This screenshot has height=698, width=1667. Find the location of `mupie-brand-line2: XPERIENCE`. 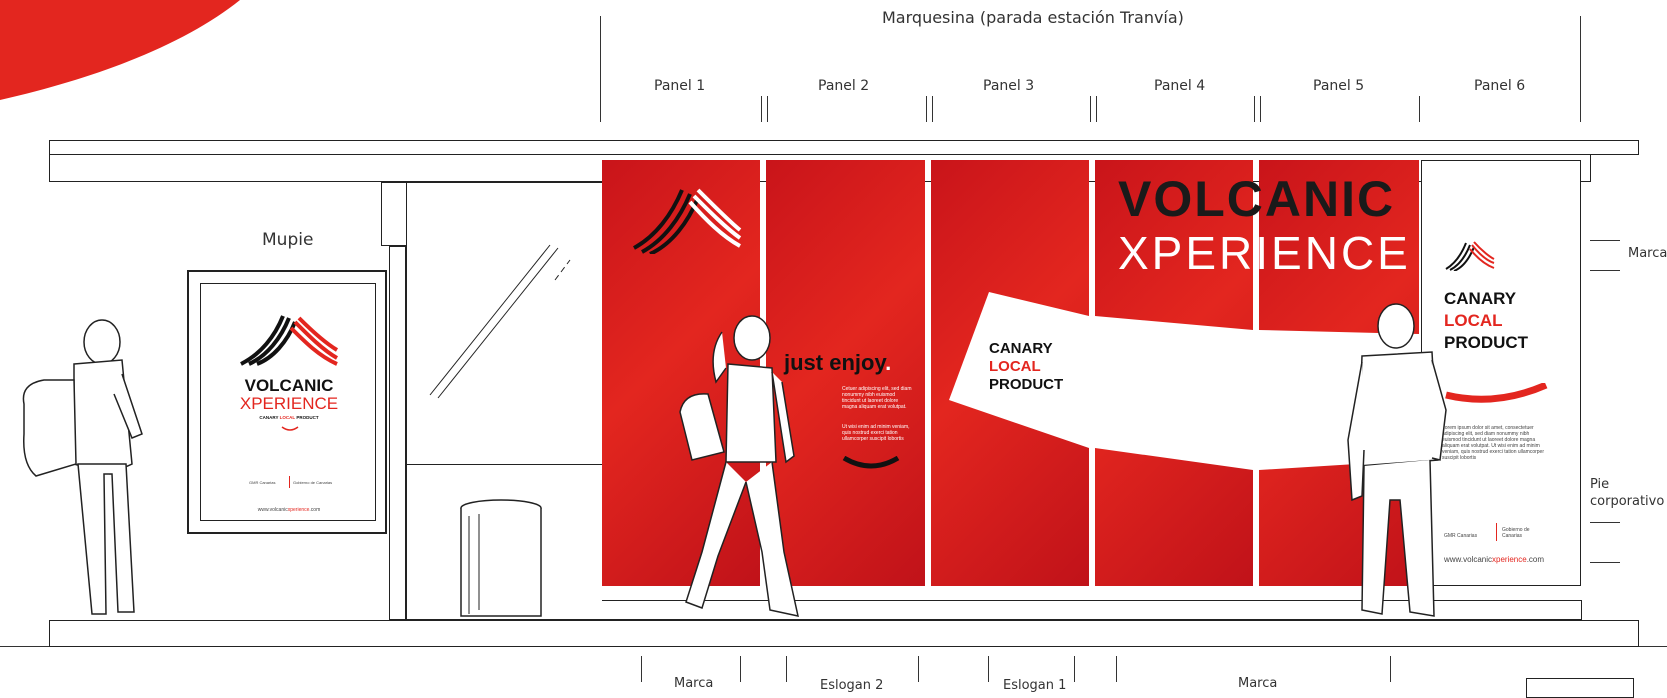

mupie-brand-line2: XPERIENCE is located at coordinates (289, 403).